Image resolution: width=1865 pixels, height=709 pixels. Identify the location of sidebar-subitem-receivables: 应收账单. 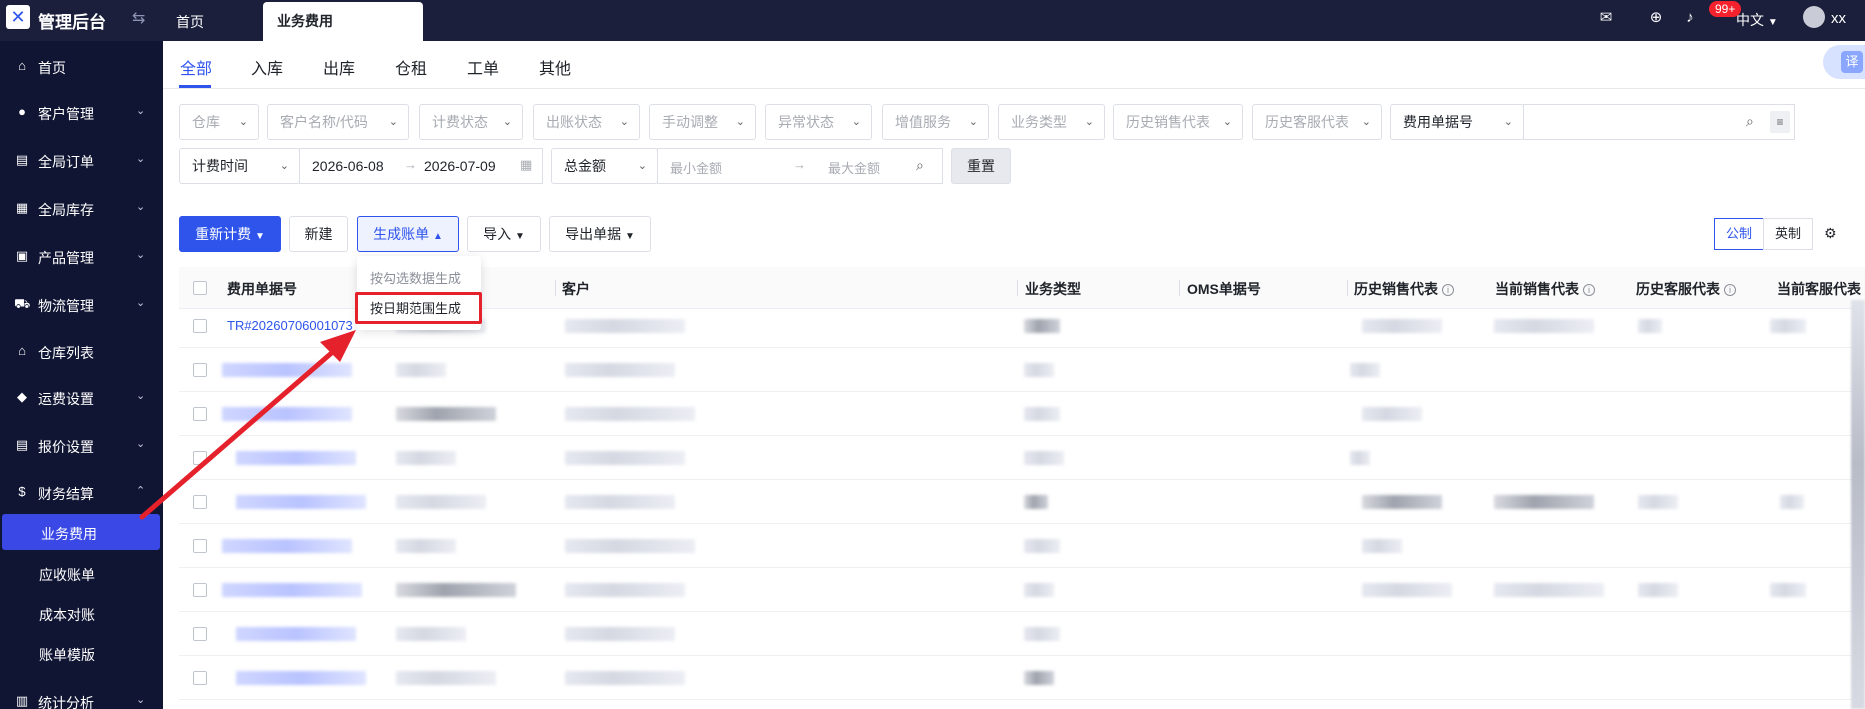
(81, 573).